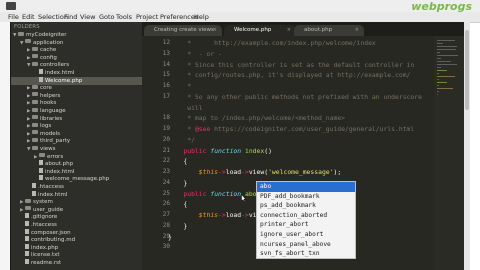 This screenshot has height=270, width=480. Describe the element at coordinates (107, 17) in the screenshot. I see `menu-item-goto: Goto` at that location.